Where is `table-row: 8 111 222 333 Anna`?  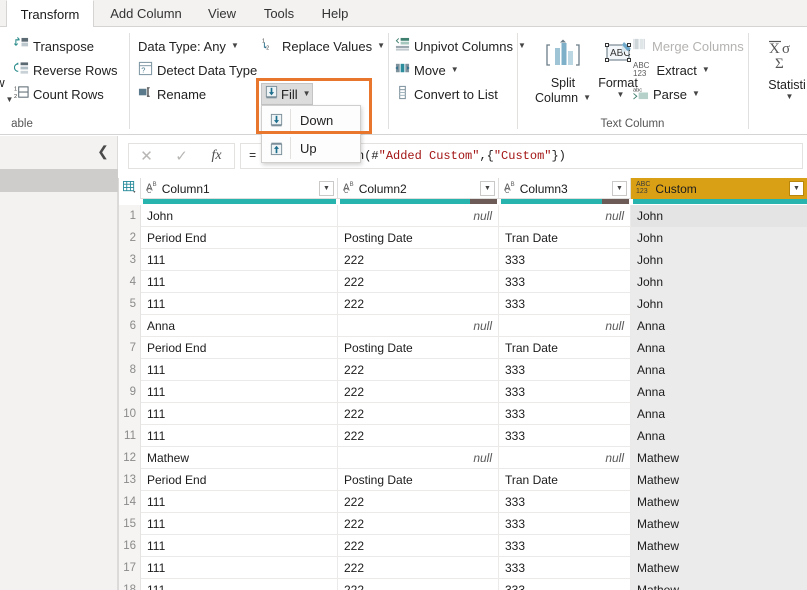
table-row: 8 111 222 333 Anna is located at coordinates (463, 370).